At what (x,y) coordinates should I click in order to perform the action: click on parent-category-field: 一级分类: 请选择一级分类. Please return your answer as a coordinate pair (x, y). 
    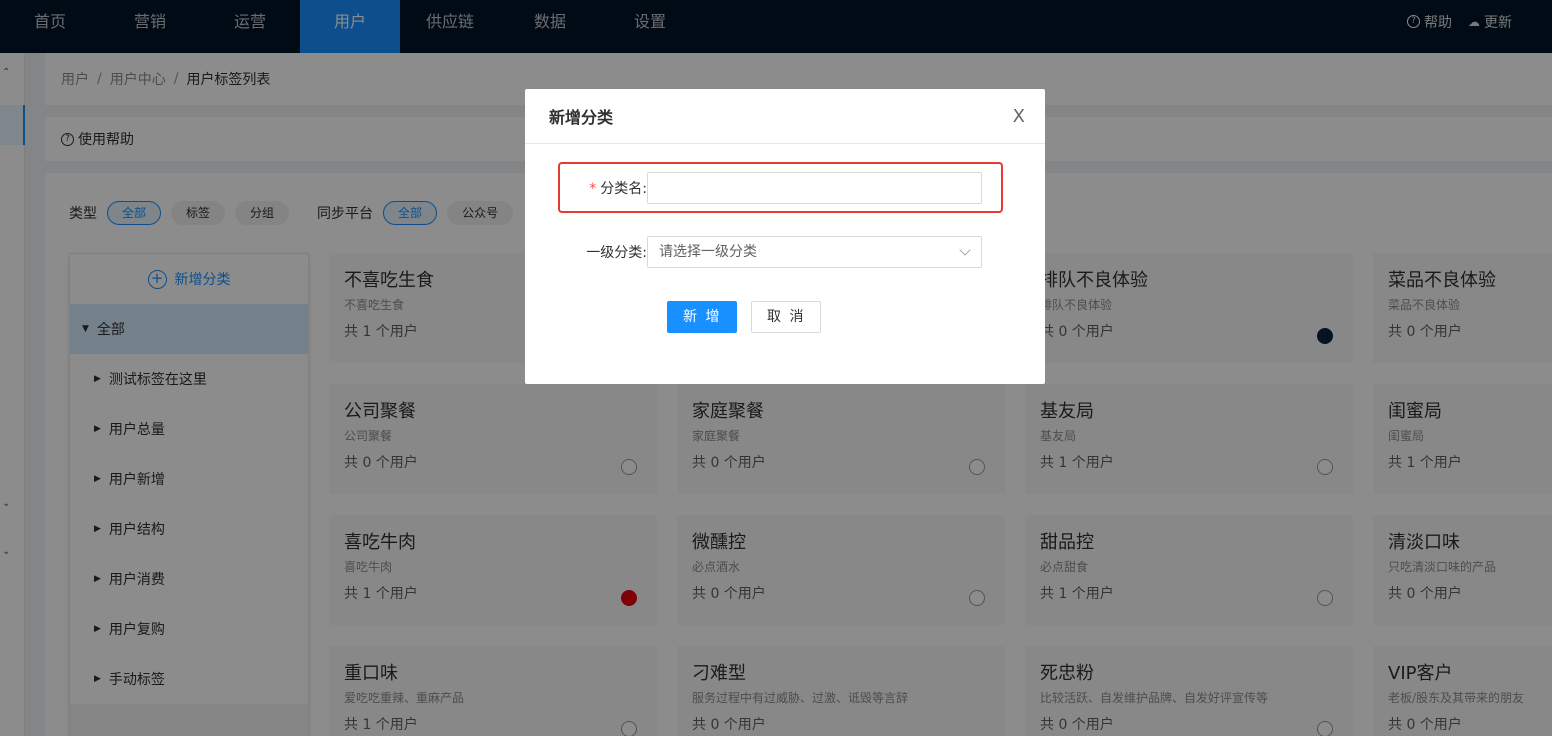
    Looking at the image, I should click on (768, 252).